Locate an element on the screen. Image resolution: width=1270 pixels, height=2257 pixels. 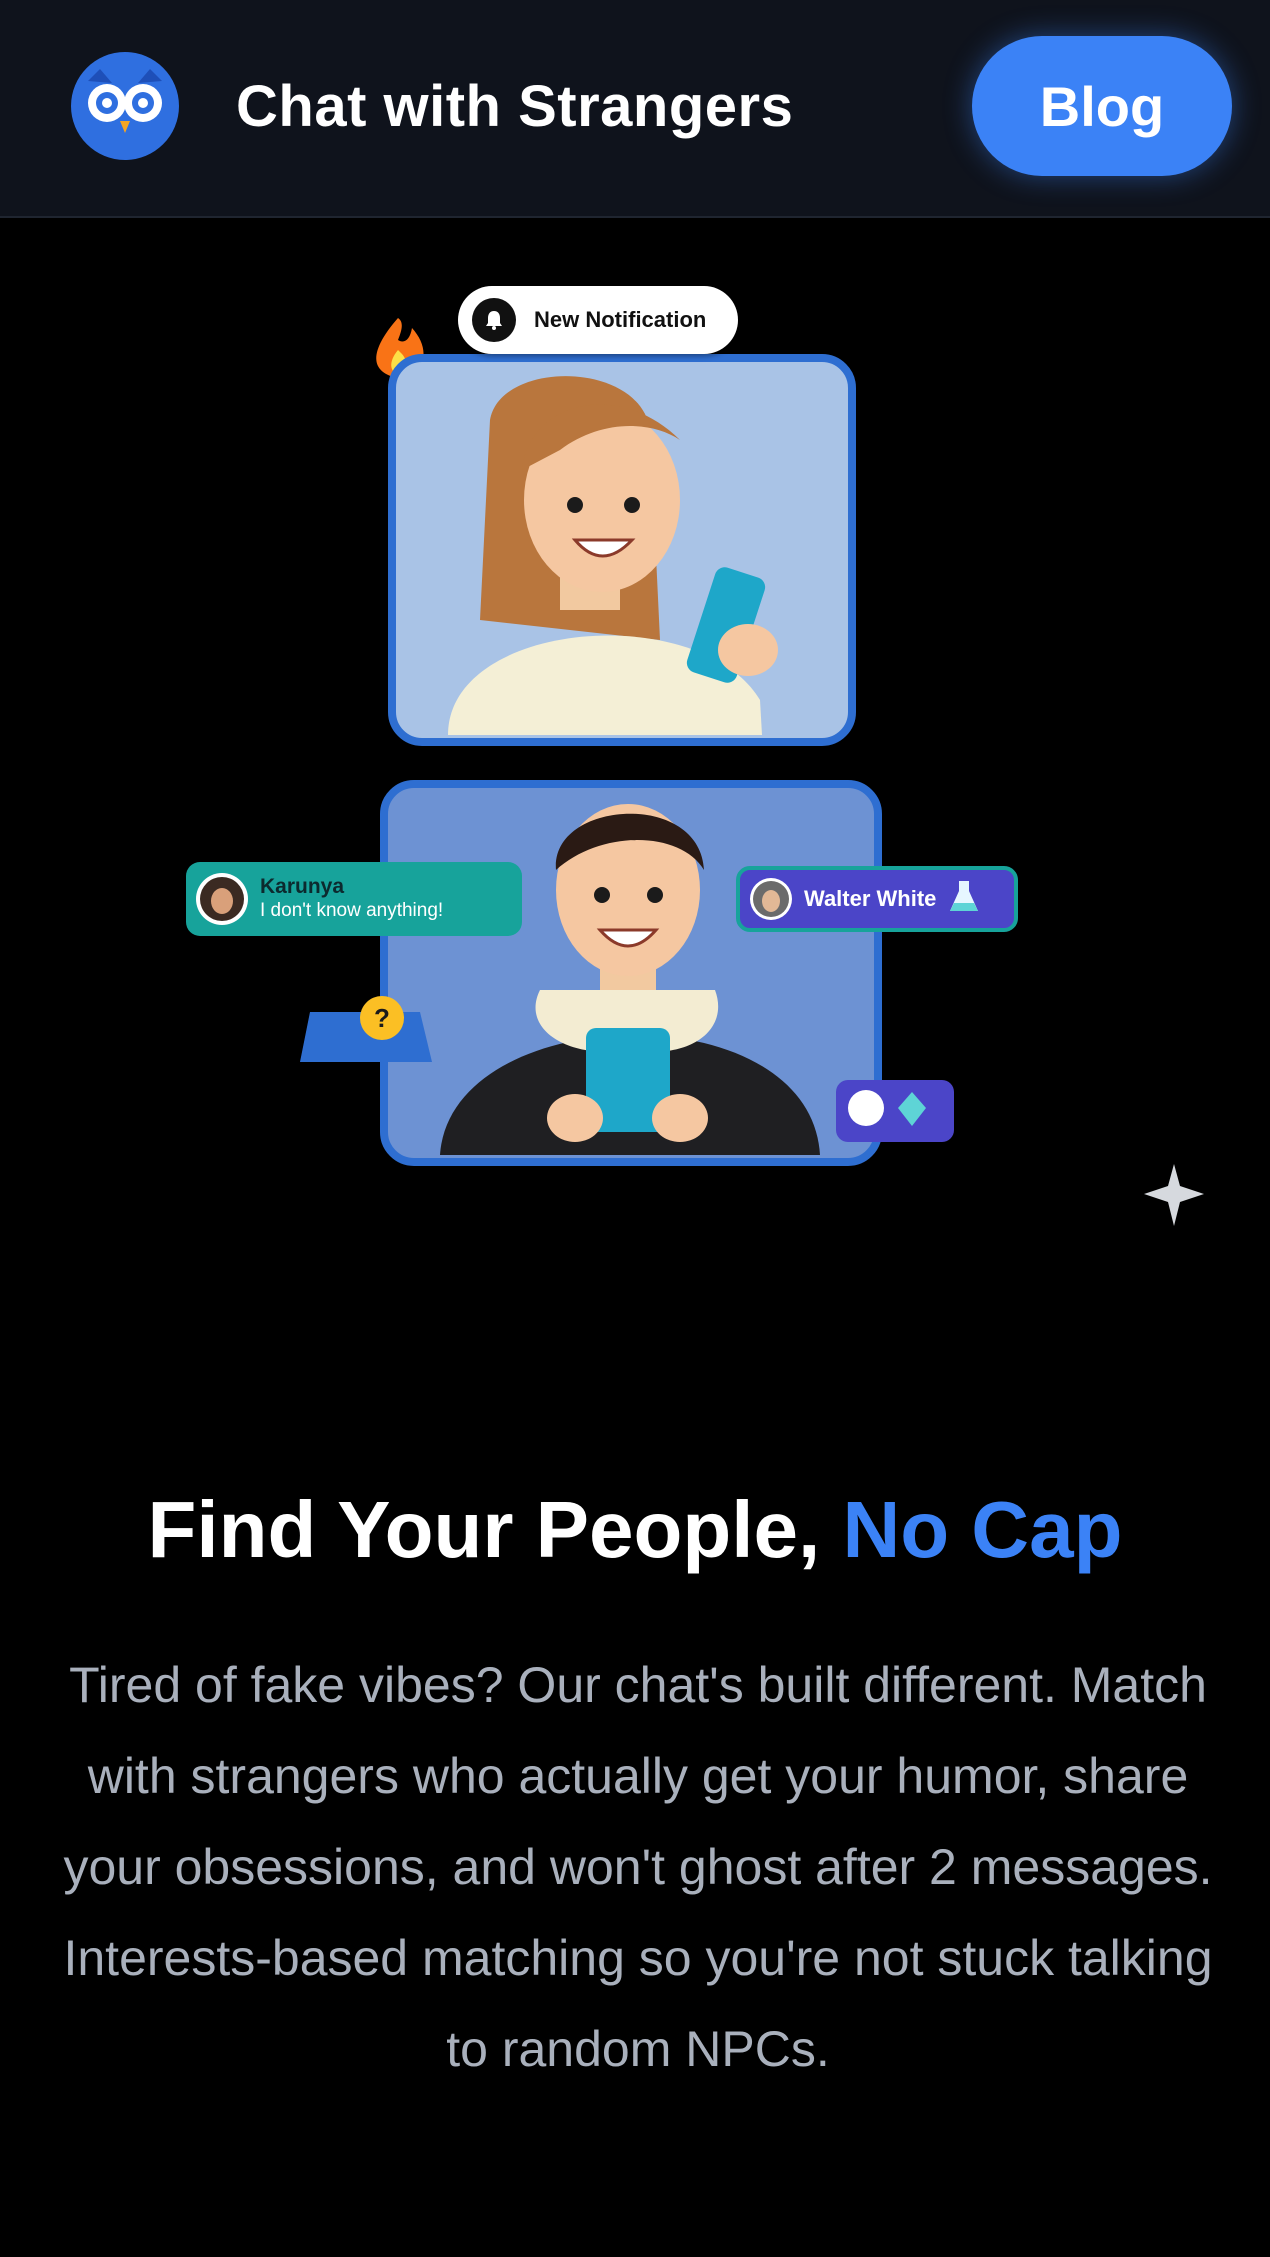
agent-badge-icon is located at coordinates (895, 1111).